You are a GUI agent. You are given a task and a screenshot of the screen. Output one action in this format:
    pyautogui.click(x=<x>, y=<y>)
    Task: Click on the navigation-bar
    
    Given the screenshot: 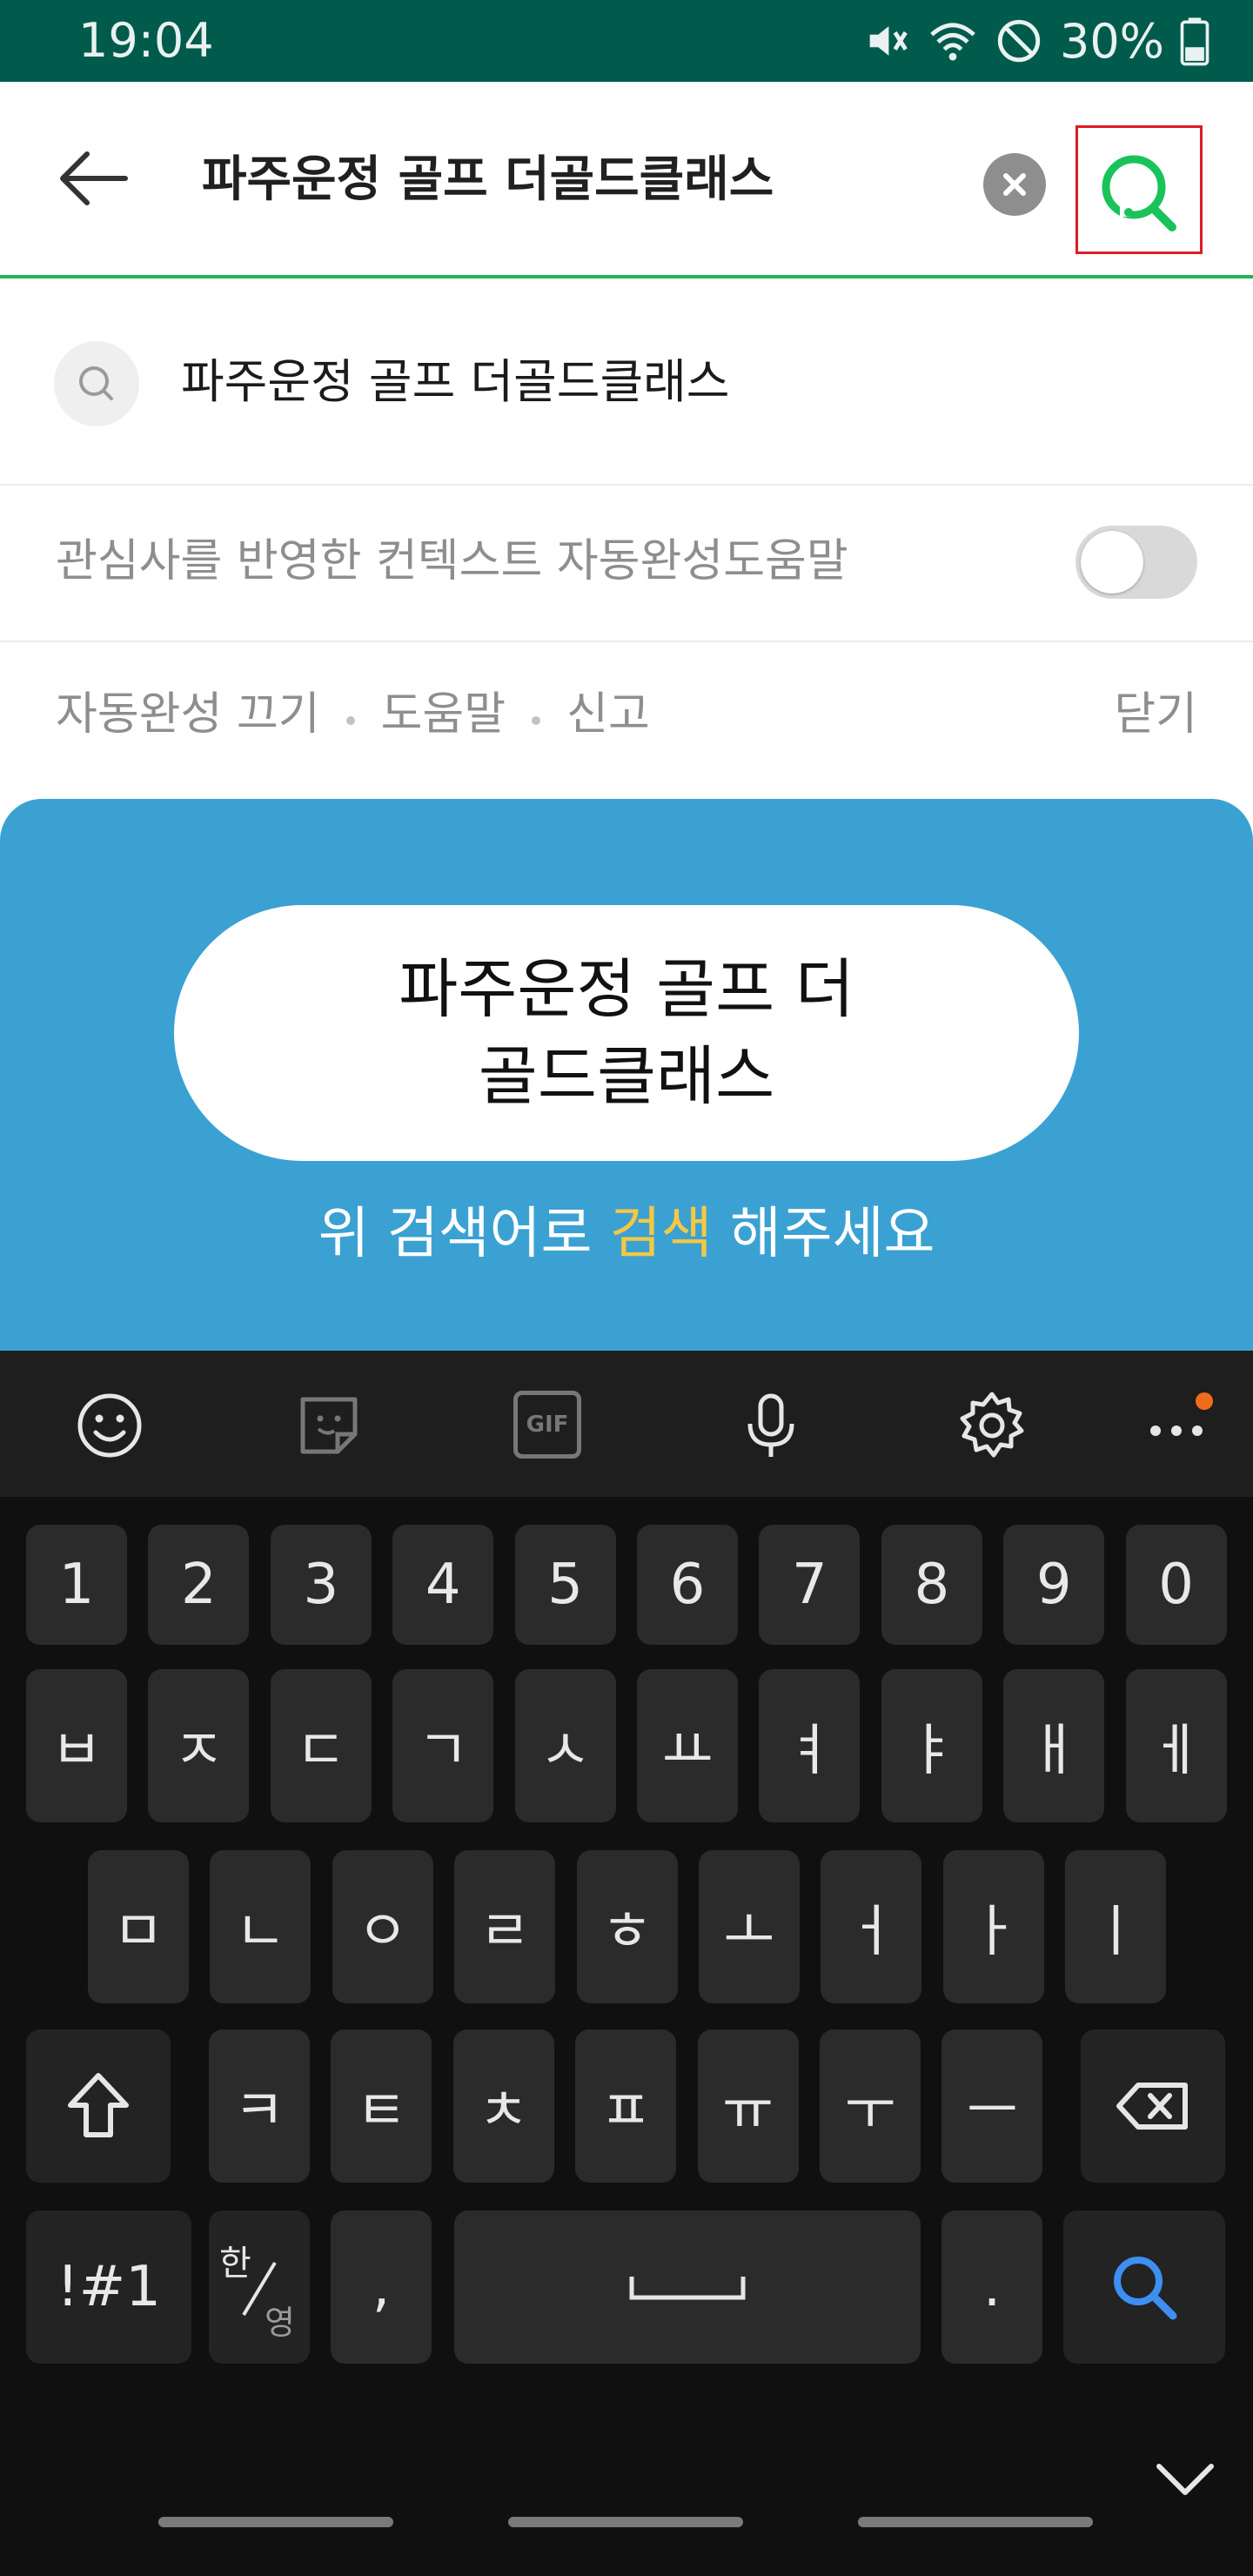 What is the action you would take?
    pyautogui.click(x=626, y=2547)
    